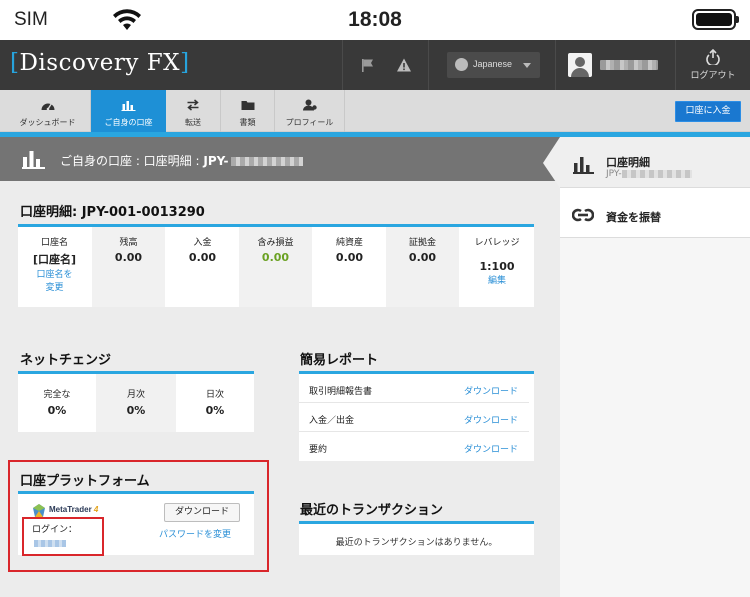 This screenshot has height=597, width=750. Describe the element at coordinates (332, 421) in the screenshot. I see `report-label: 入金／出金` at that location.